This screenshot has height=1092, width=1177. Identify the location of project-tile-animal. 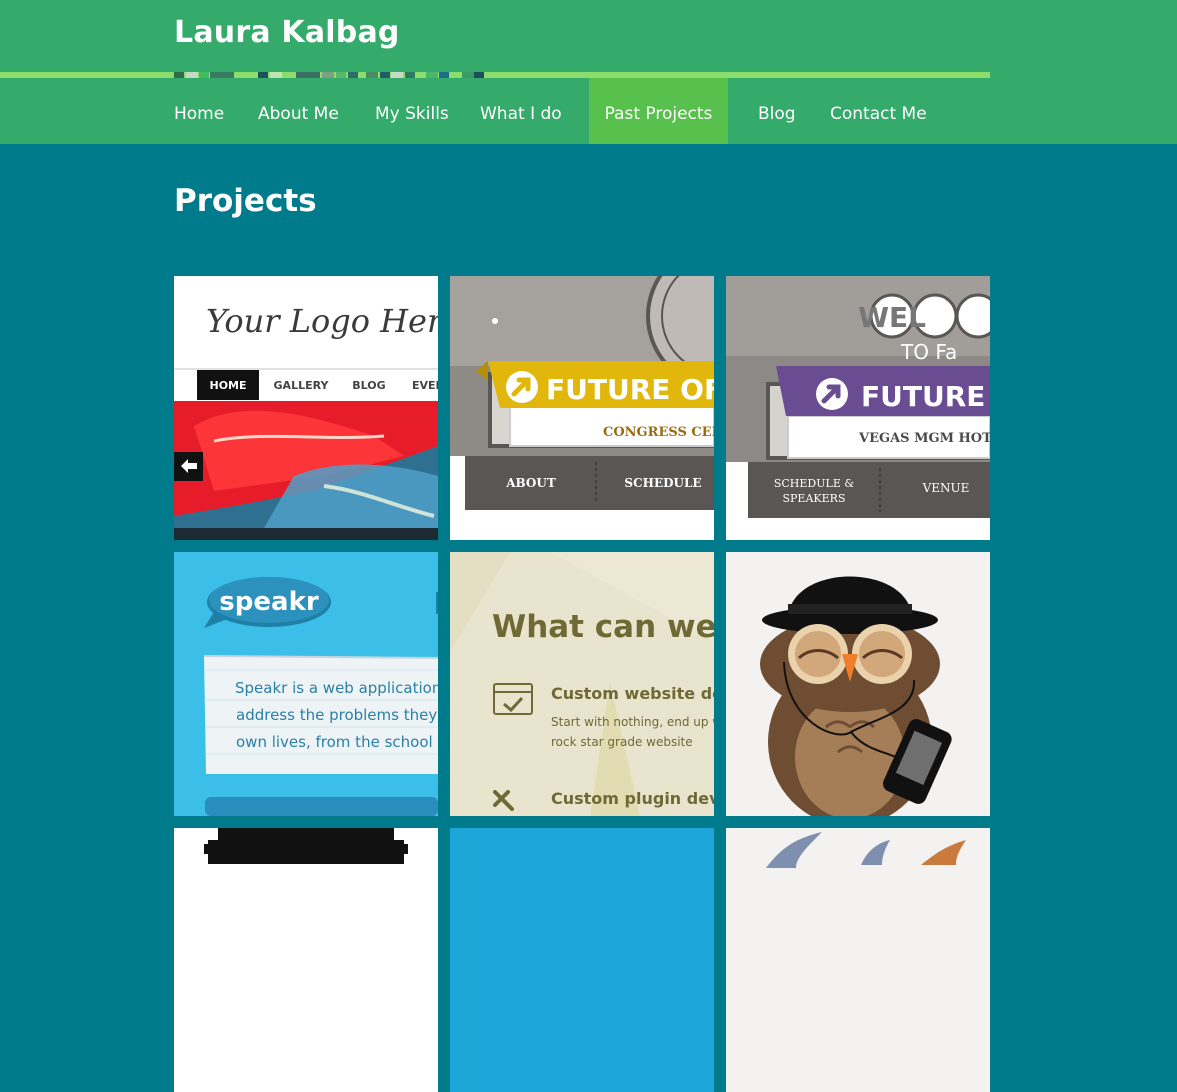
(858, 960).